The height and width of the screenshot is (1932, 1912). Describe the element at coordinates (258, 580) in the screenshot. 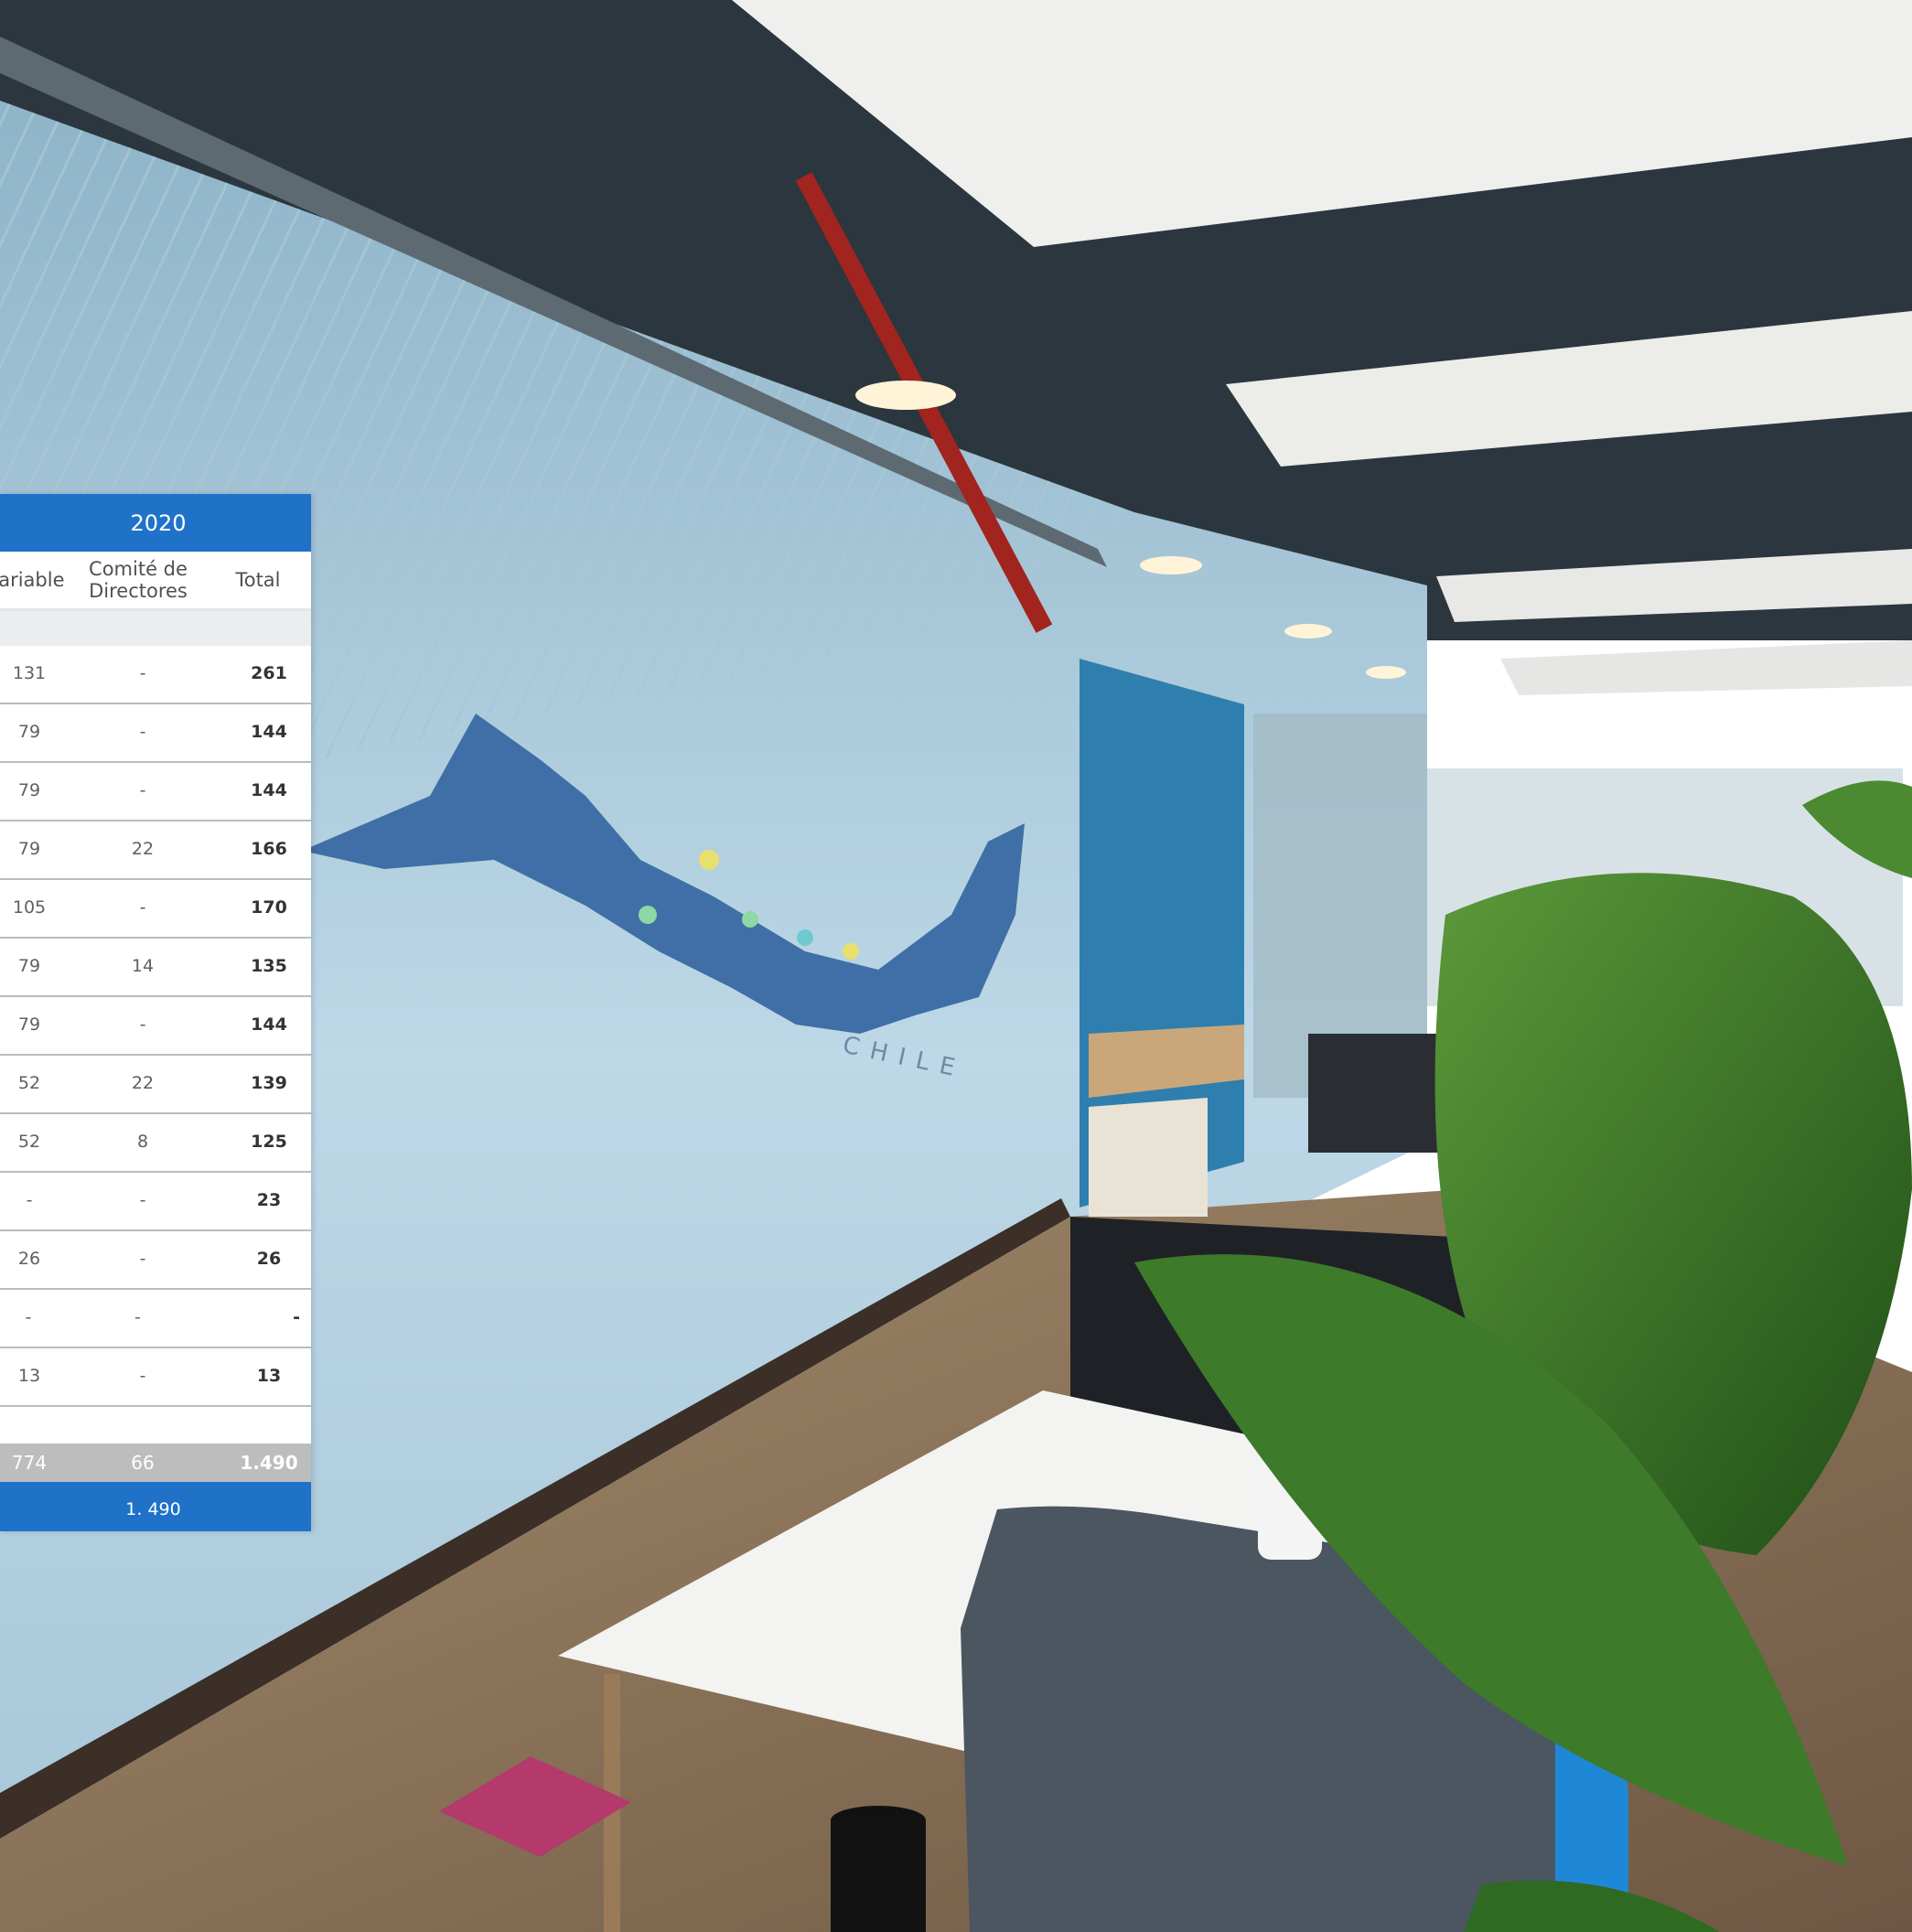

I see `column-header-total: Total` at that location.